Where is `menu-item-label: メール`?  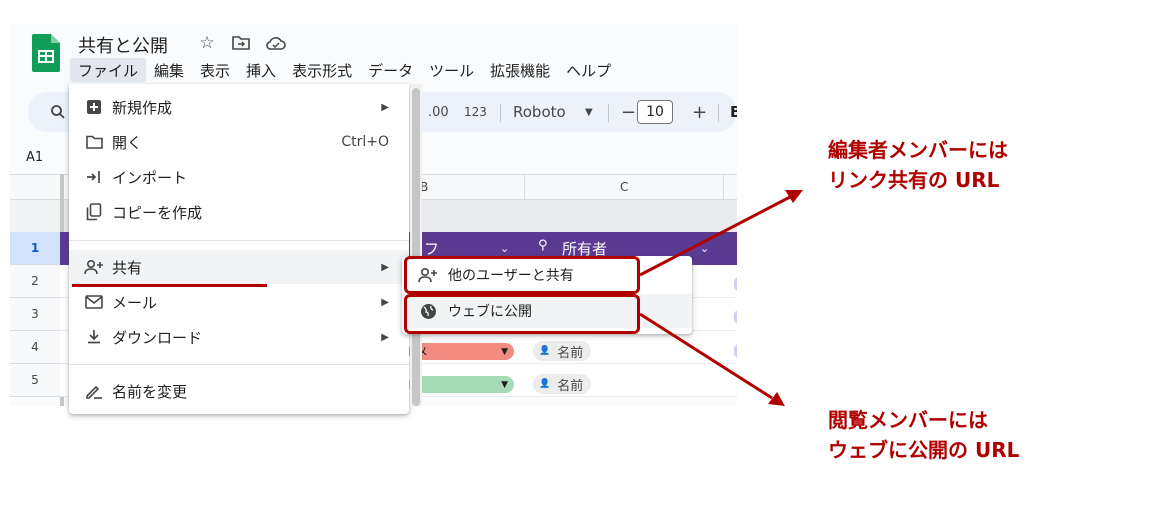
menu-item-label: メール is located at coordinates (135, 302).